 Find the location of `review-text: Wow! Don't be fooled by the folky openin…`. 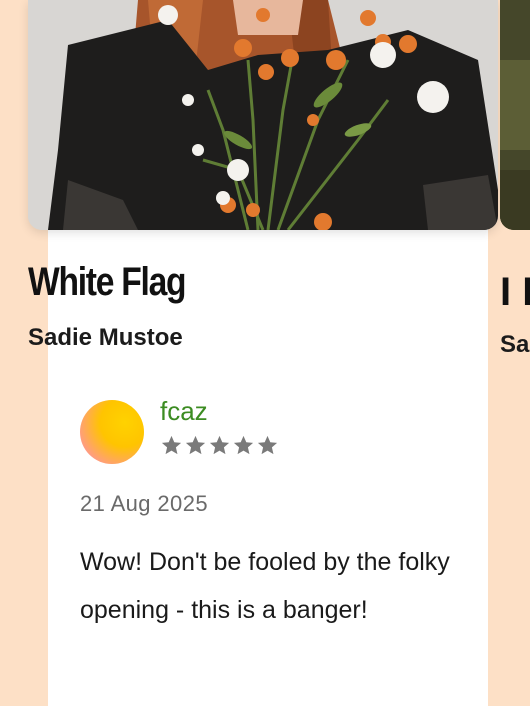

review-text: Wow! Don't be fooled by the folky openin… is located at coordinates (265, 586).